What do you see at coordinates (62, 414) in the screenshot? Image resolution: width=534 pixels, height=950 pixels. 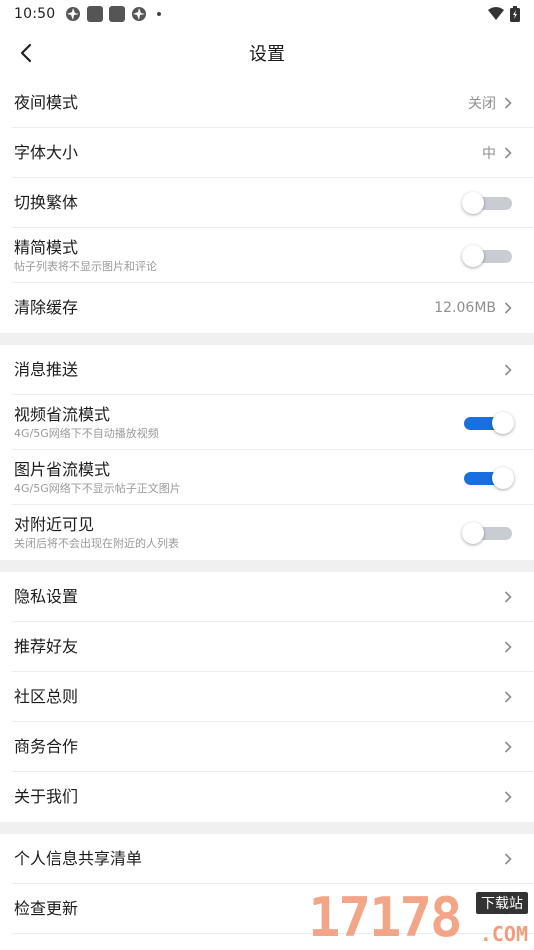 I see `row-label: 视频省流模式` at bounding box center [62, 414].